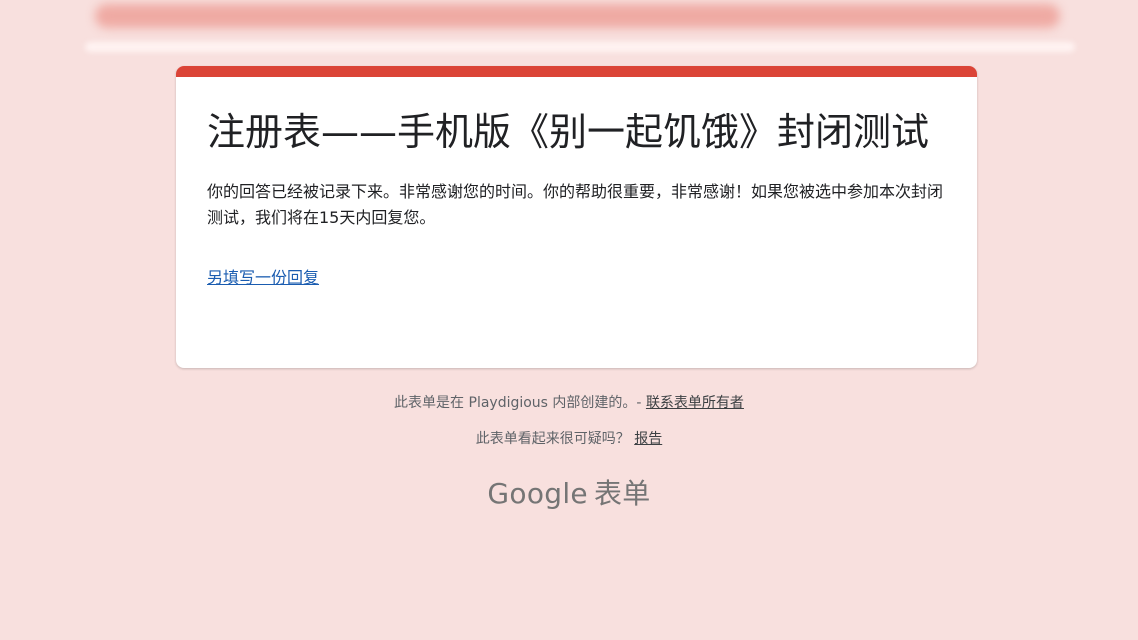 Image resolution: width=1138 pixels, height=640 pixels. Describe the element at coordinates (576, 71) in the screenshot. I see `card-accent-bar` at that location.